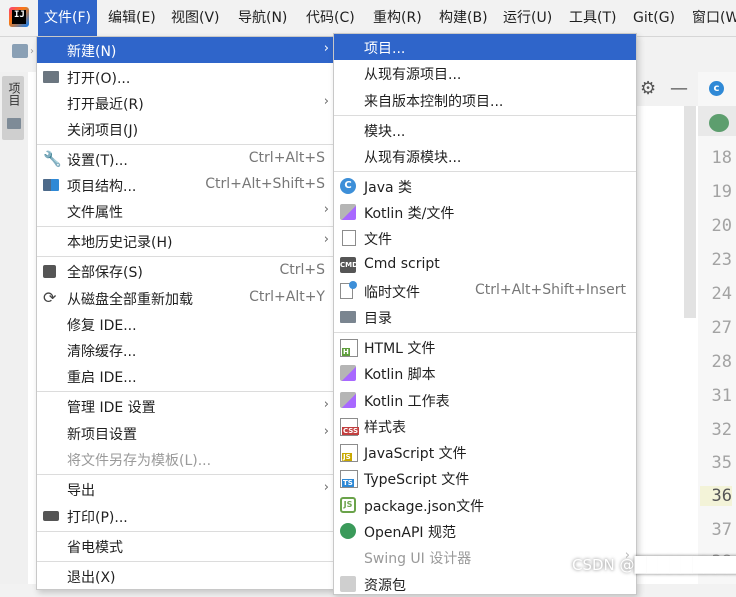 The image size is (736, 597). Describe the element at coordinates (463, 18) in the screenshot. I see `menu-build: 构建(B)` at that location.